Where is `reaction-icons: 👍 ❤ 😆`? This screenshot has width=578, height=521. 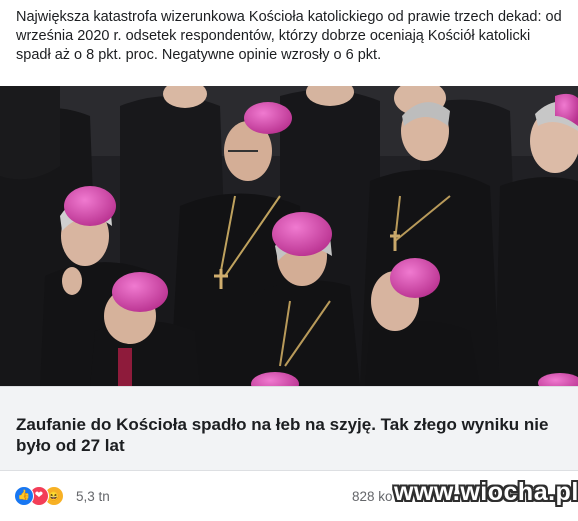
reaction-icons: 👍 ❤ 😆 is located at coordinates (44, 496).